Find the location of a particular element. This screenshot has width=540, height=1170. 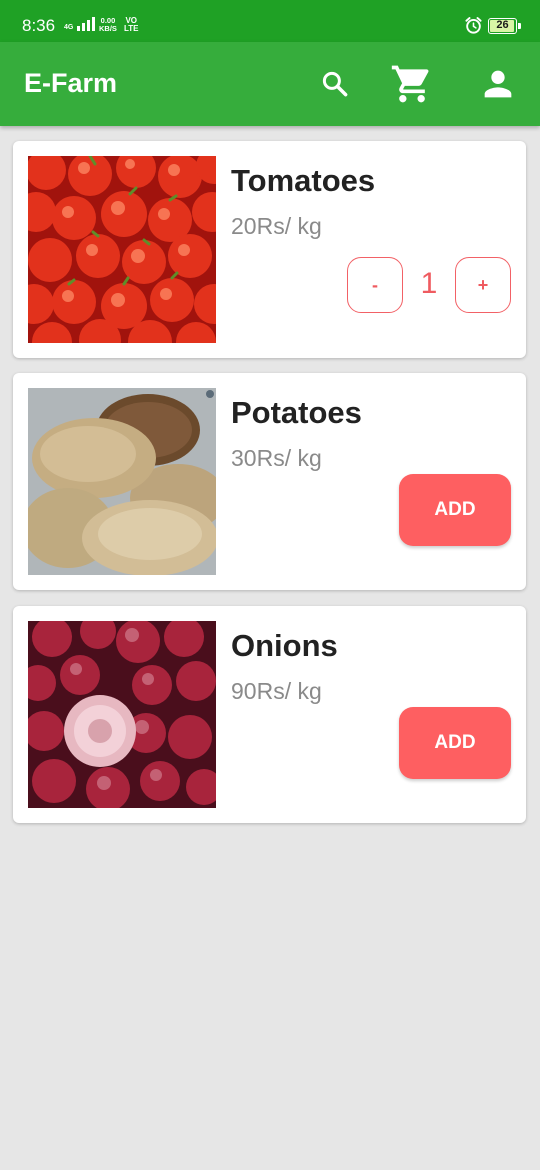

signal-icon: 4G is located at coordinates (80, 24).